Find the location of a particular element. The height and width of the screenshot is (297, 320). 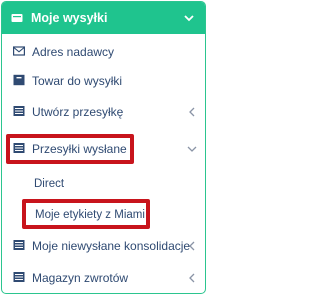

cart-icon is located at coordinates (17, 18).